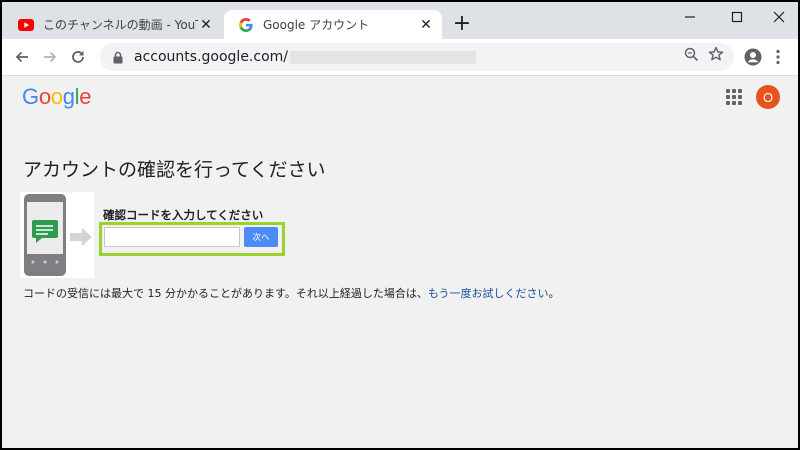 The height and width of the screenshot is (450, 800). I want to click on phone-message-illustration, so click(57, 235).